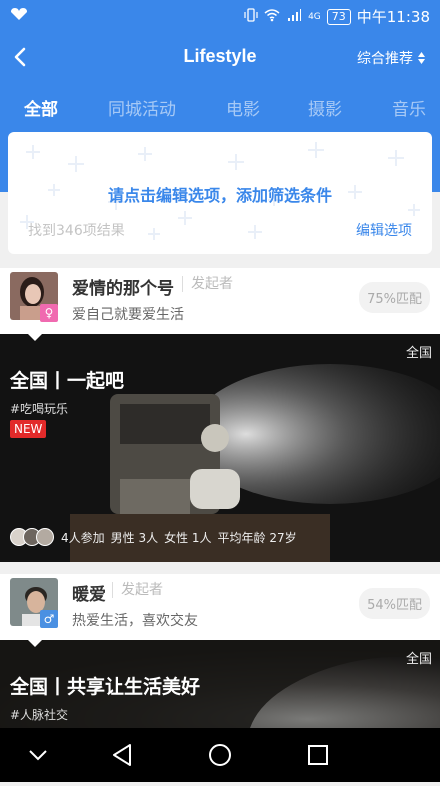  What do you see at coordinates (89, 592) in the screenshot?
I see `organizer-name: 暖爱` at bounding box center [89, 592].